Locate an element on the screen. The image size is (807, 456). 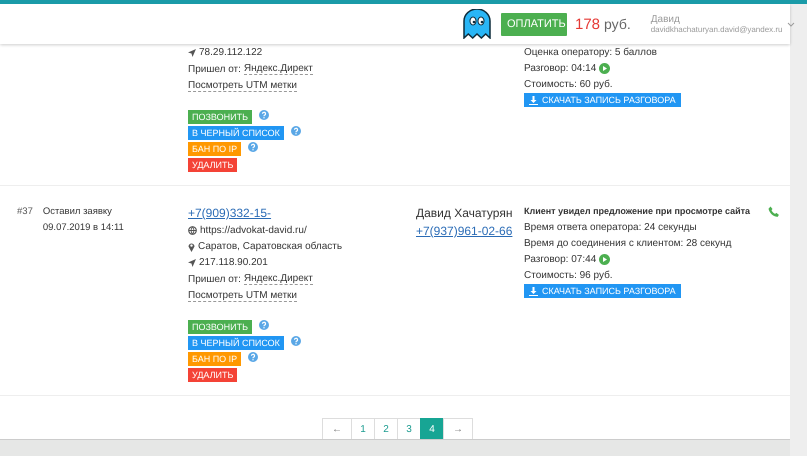
call-summary-title: Клиент увидел предложение при просмотре сайта is located at coordinates (637, 211).